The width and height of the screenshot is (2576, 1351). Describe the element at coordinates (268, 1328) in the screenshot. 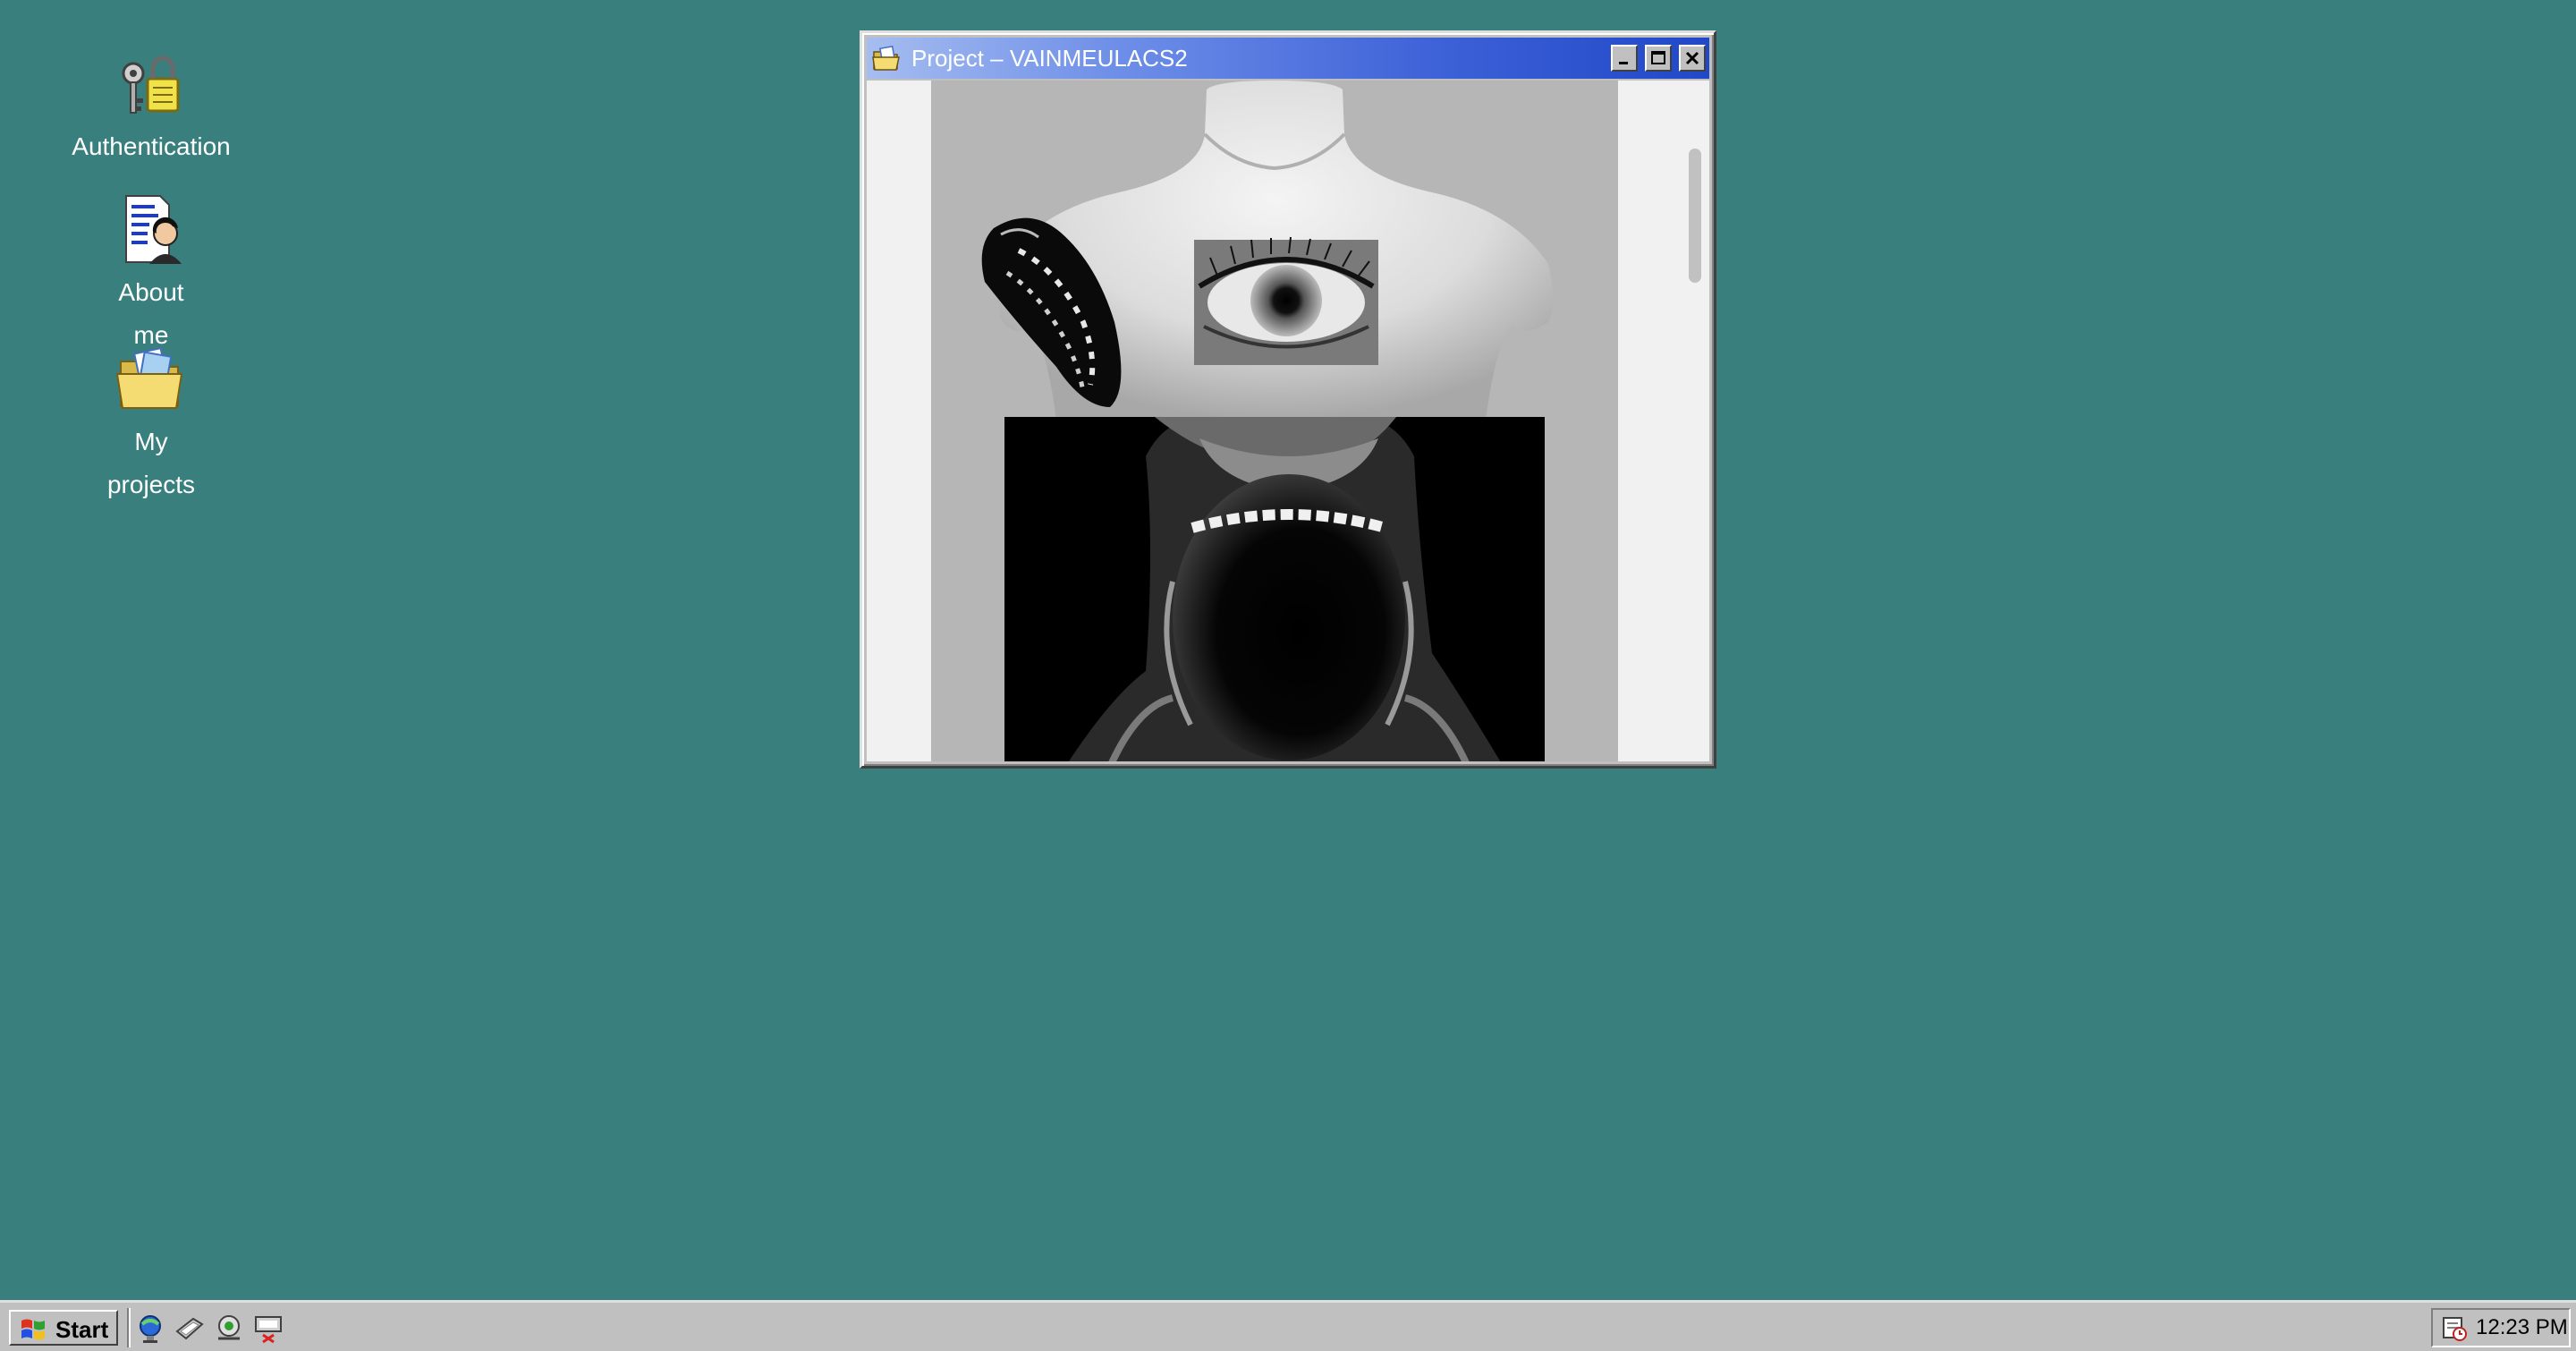

I see `network-icon` at that location.